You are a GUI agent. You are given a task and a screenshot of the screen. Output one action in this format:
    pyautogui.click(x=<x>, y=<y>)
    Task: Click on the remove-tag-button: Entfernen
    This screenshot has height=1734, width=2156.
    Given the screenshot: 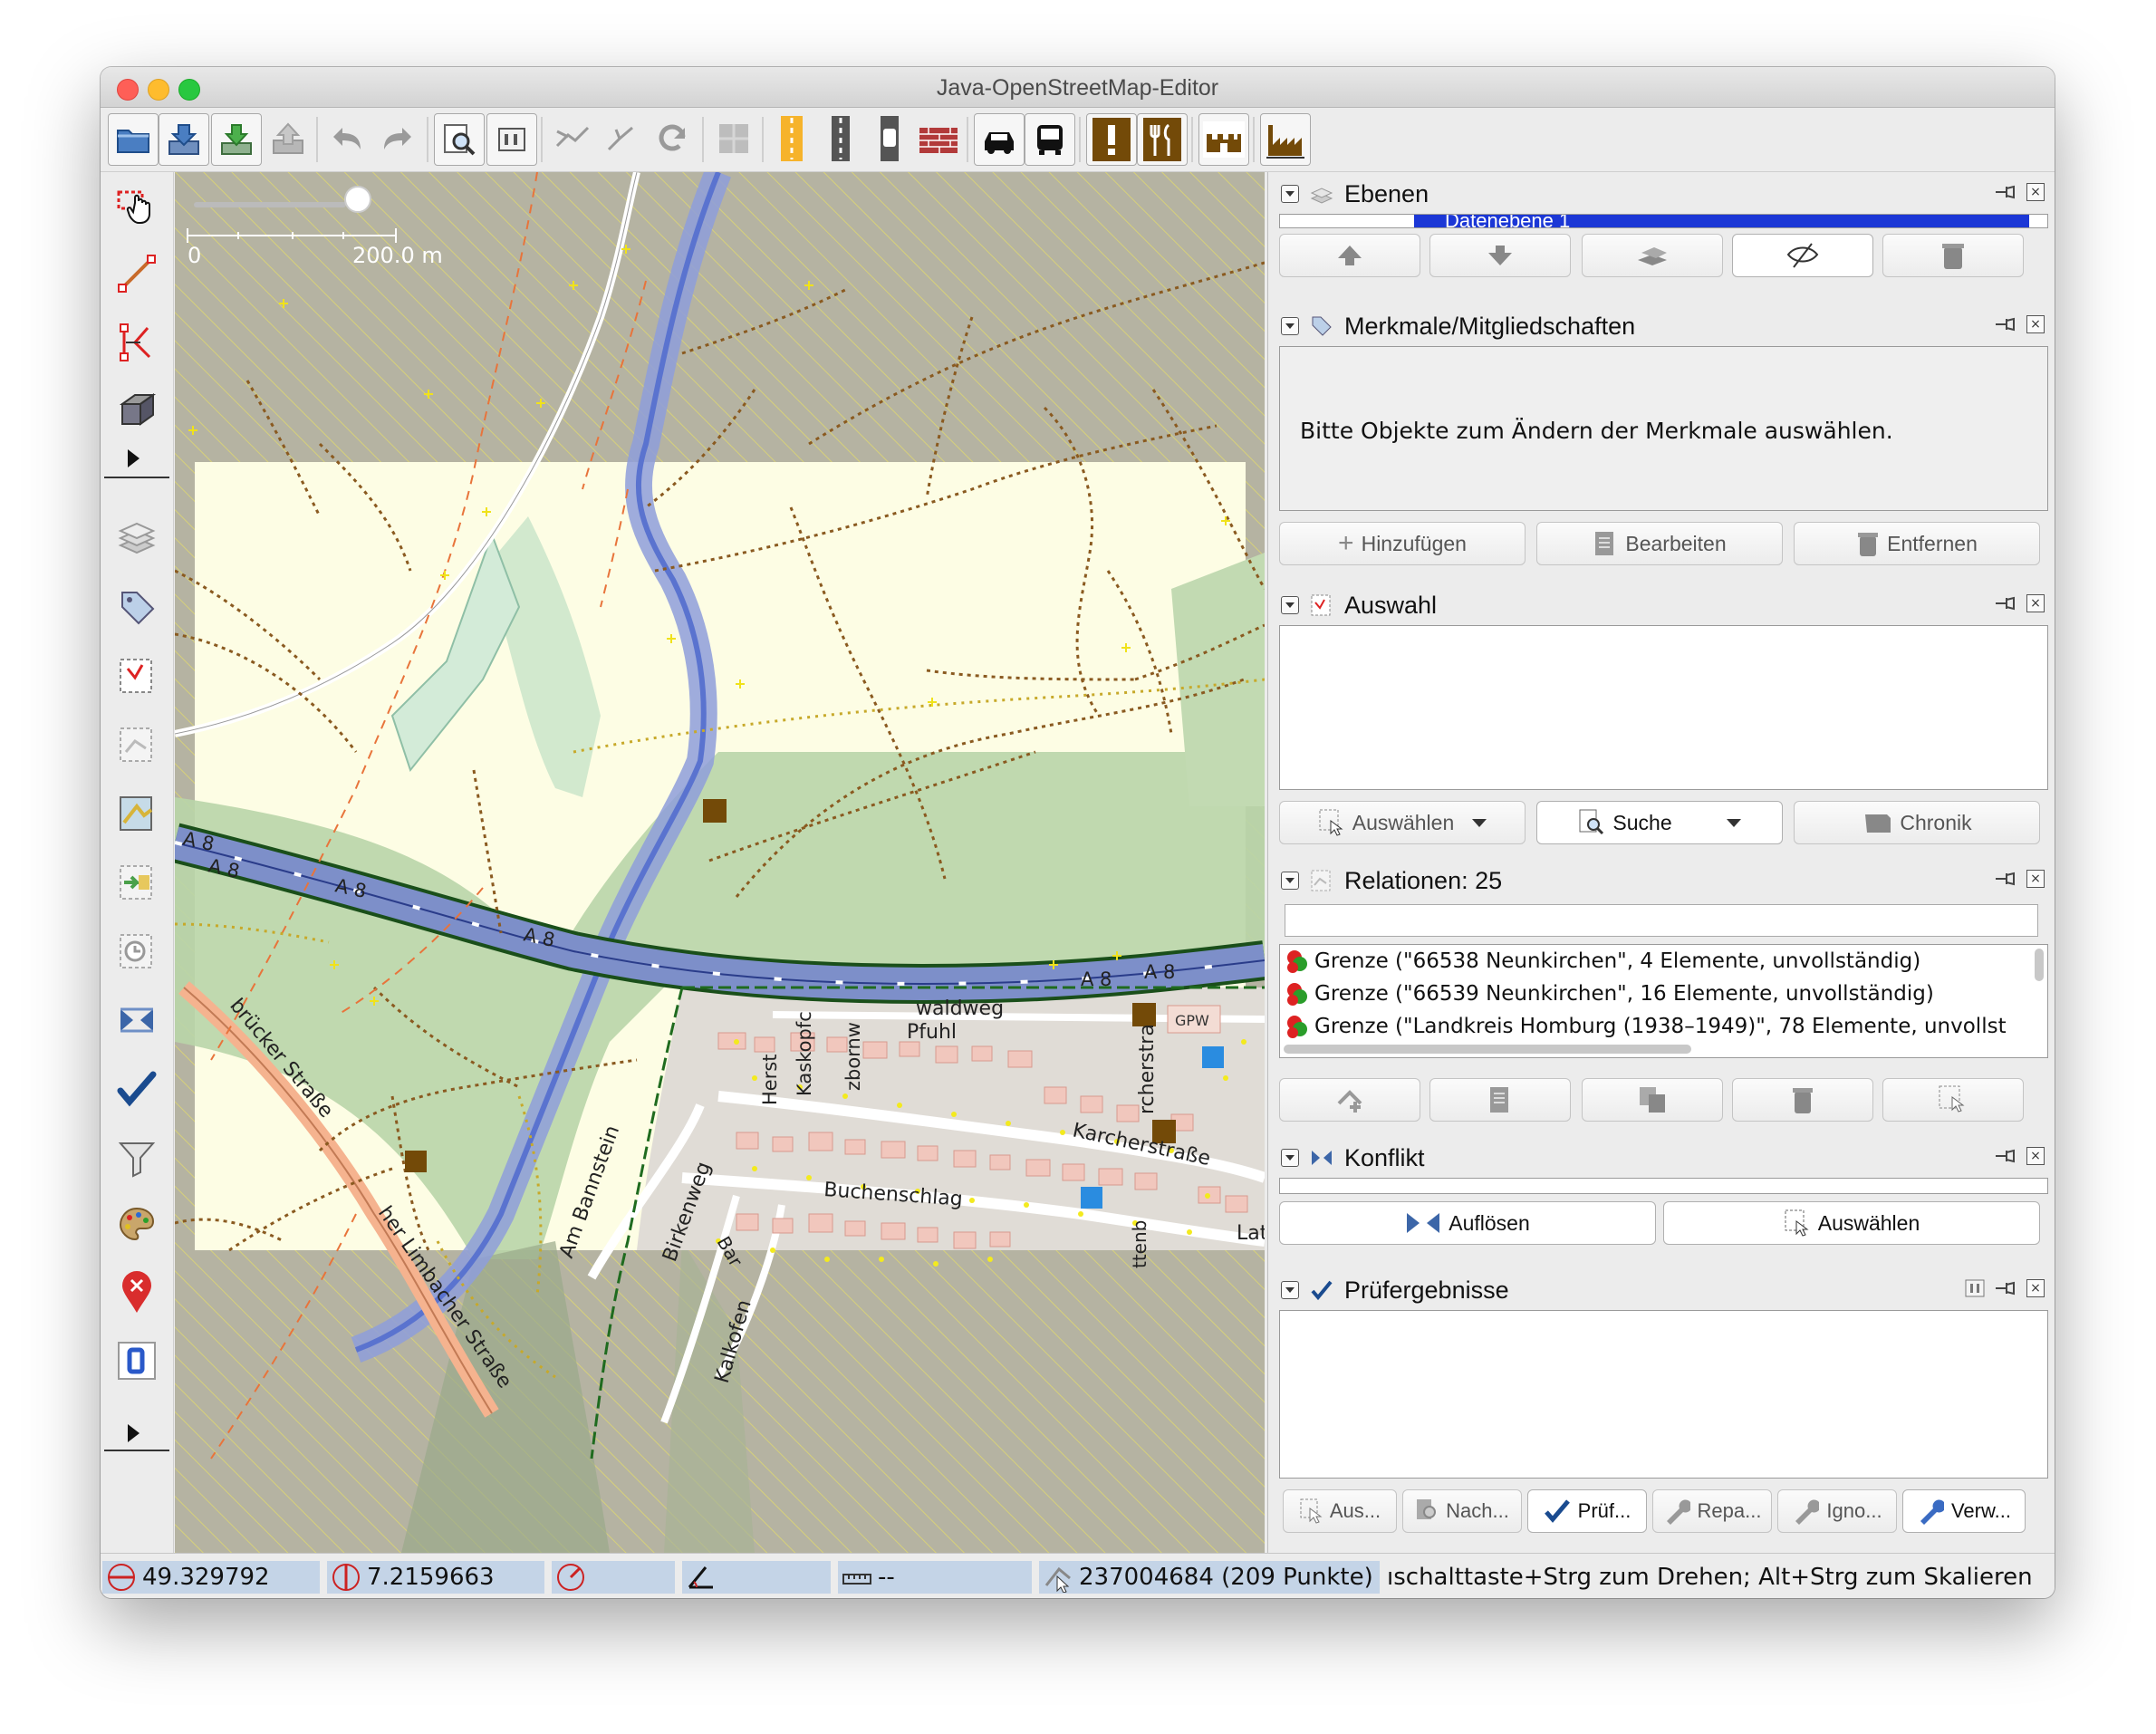 What is the action you would take?
    pyautogui.click(x=1917, y=543)
    